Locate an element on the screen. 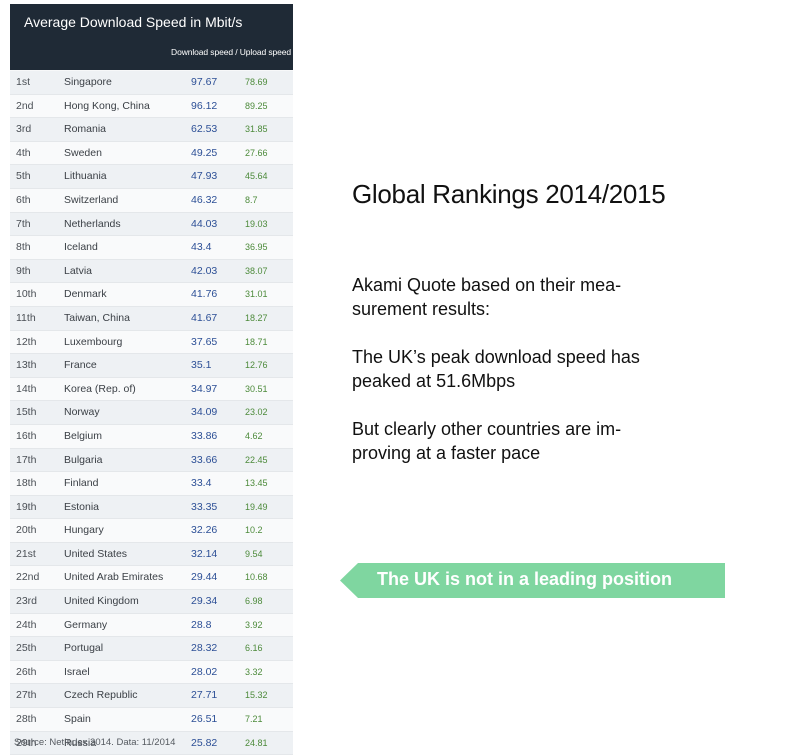 The image size is (808, 755). download-cell: 37.65 is located at coordinates (204, 341).